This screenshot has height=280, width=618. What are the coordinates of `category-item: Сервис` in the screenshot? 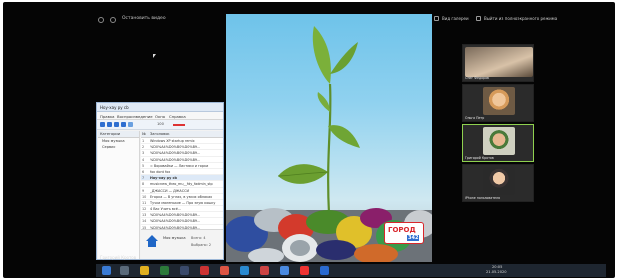 It's located at (118, 147).